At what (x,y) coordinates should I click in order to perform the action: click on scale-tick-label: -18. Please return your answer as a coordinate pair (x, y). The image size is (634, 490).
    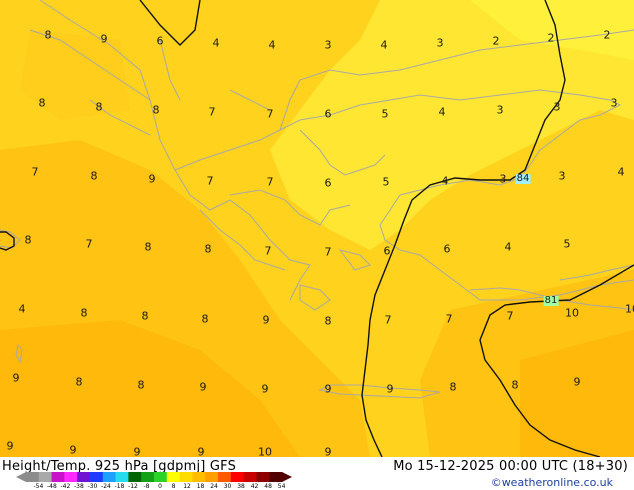
    Looking at the image, I should click on (119, 486).